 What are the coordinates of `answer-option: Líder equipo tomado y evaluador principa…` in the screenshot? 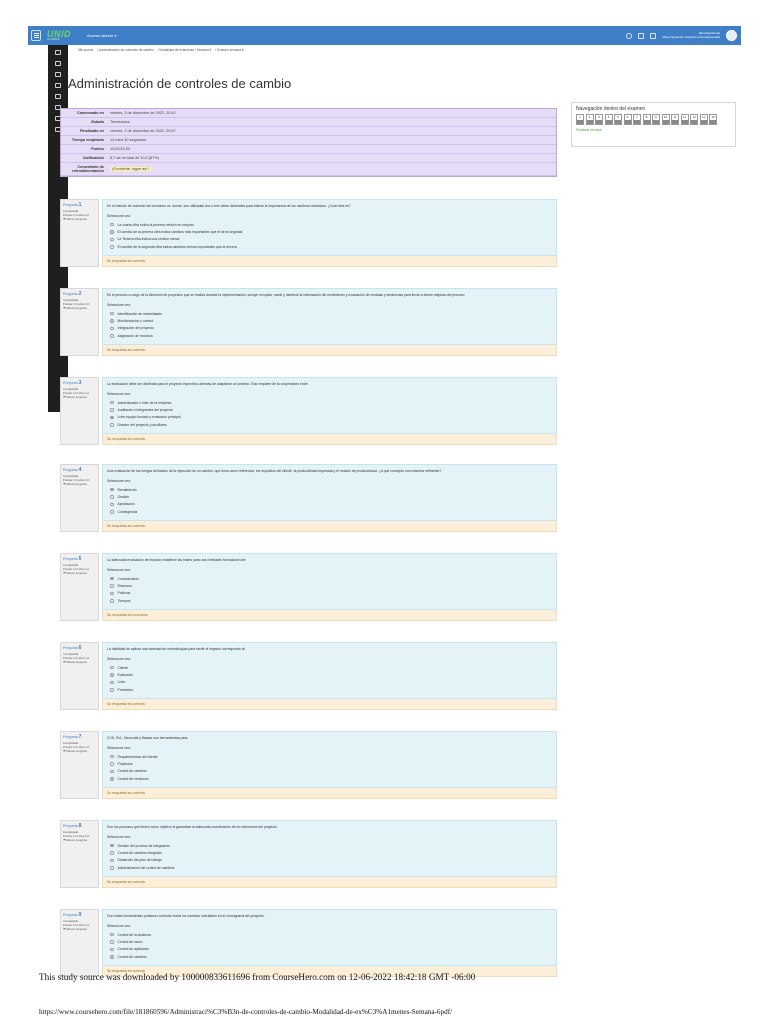 It's located at (329, 417).